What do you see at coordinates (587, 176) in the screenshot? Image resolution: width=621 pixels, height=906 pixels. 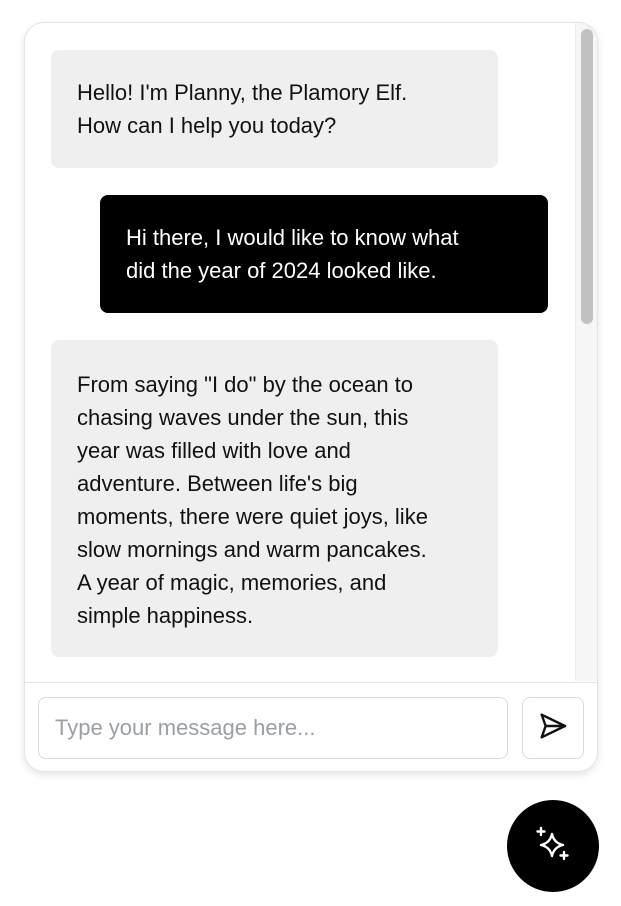 I see `scrollbar-thumb` at bounding box center [587, 176].